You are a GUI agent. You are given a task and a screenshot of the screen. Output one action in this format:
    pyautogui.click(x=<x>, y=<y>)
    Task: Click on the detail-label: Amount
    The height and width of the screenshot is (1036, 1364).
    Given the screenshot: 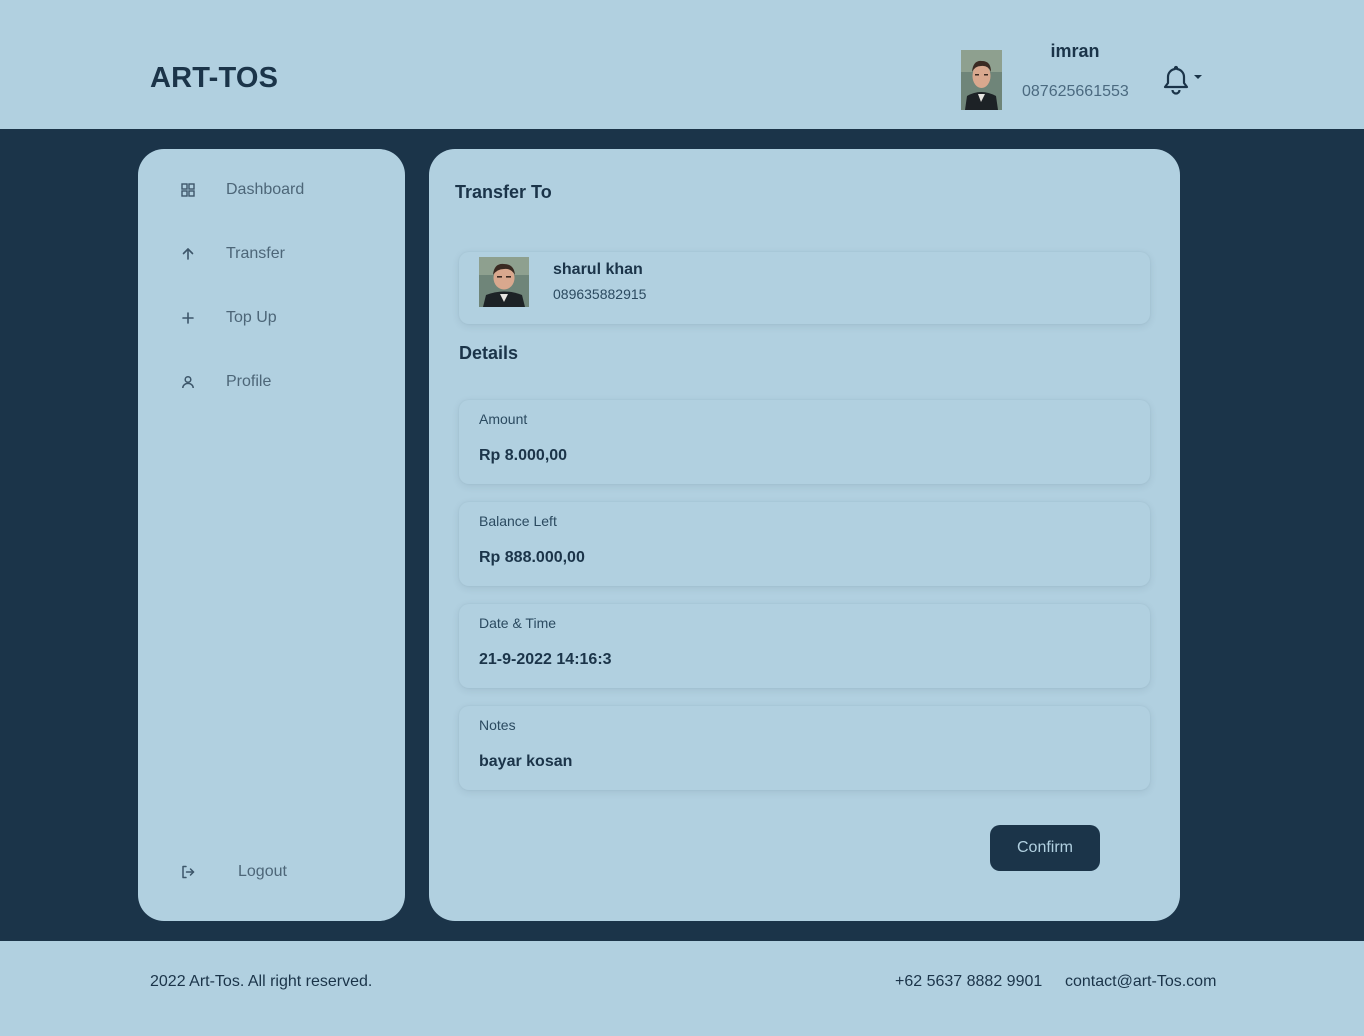 What is the action you would take?
    pyautogui.click(x=503, y=419)
    